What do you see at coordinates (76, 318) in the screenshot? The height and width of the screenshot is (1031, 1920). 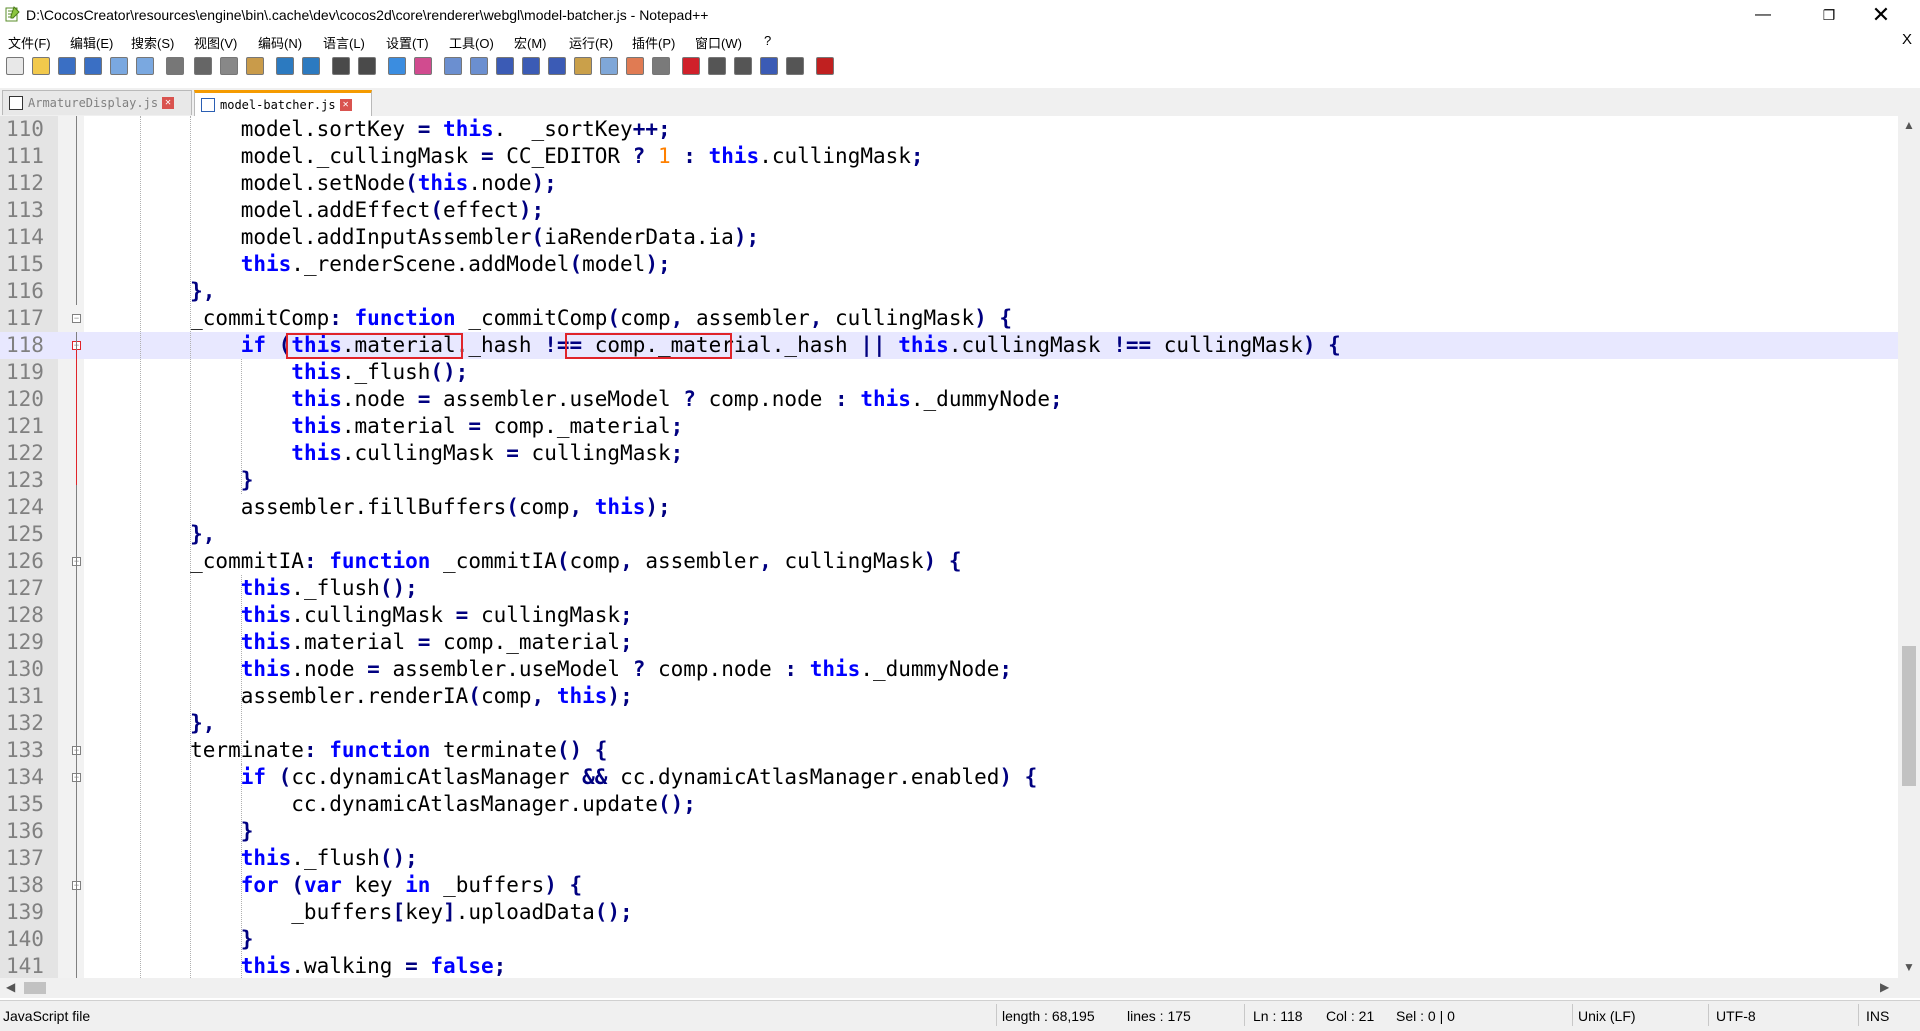 I see `fold-toggle-icon: −` at bounding box center [76, 318].